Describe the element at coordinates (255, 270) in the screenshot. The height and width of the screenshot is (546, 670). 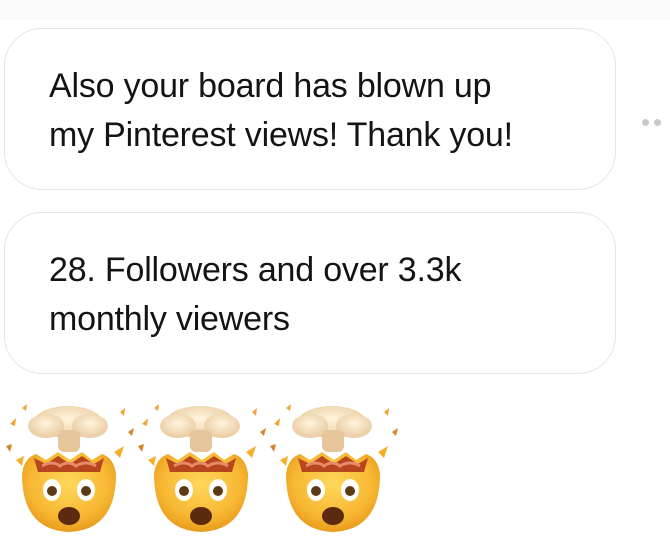
I see `message-text-line: 28. Followers and over 3.3k` at that location.